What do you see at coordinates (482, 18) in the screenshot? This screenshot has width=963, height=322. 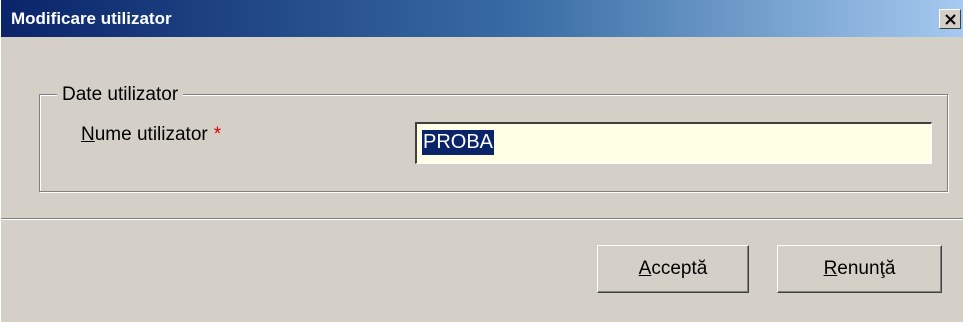 I see `title-bar: Modificare utilizator` at bounding box center [482, 18].